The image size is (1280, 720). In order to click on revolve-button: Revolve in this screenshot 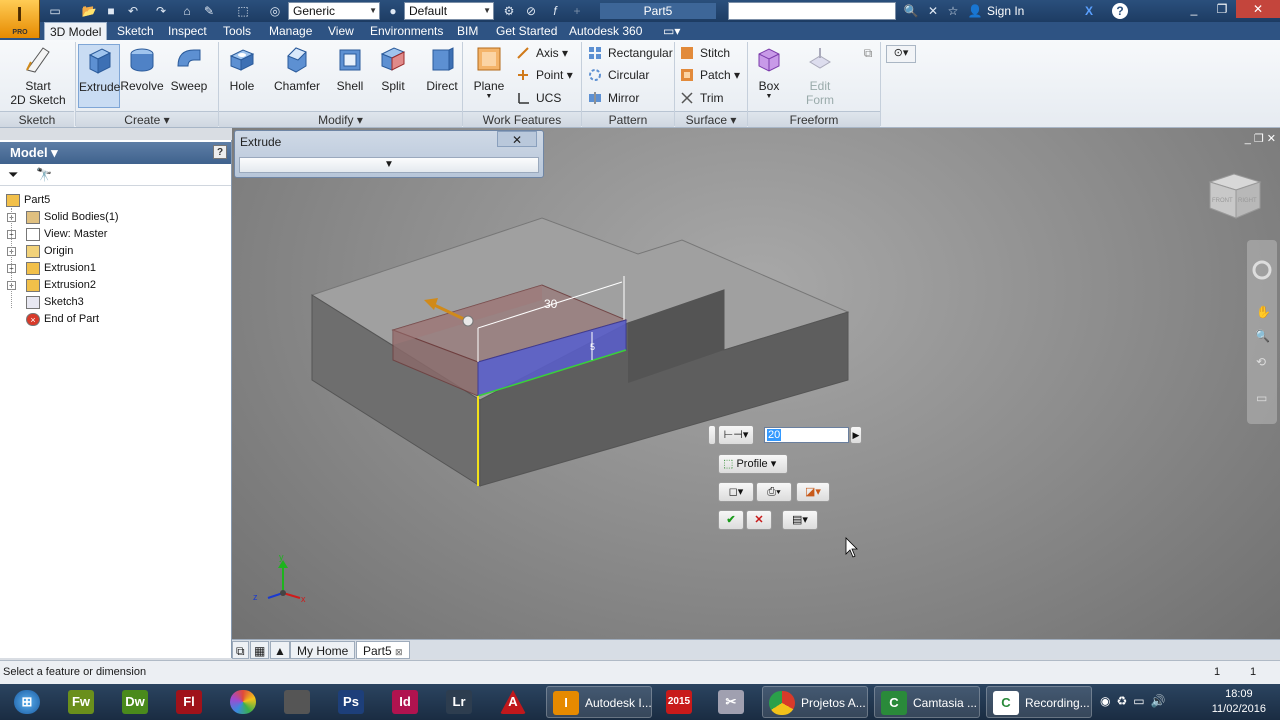, I will do `click(142, 68)`.